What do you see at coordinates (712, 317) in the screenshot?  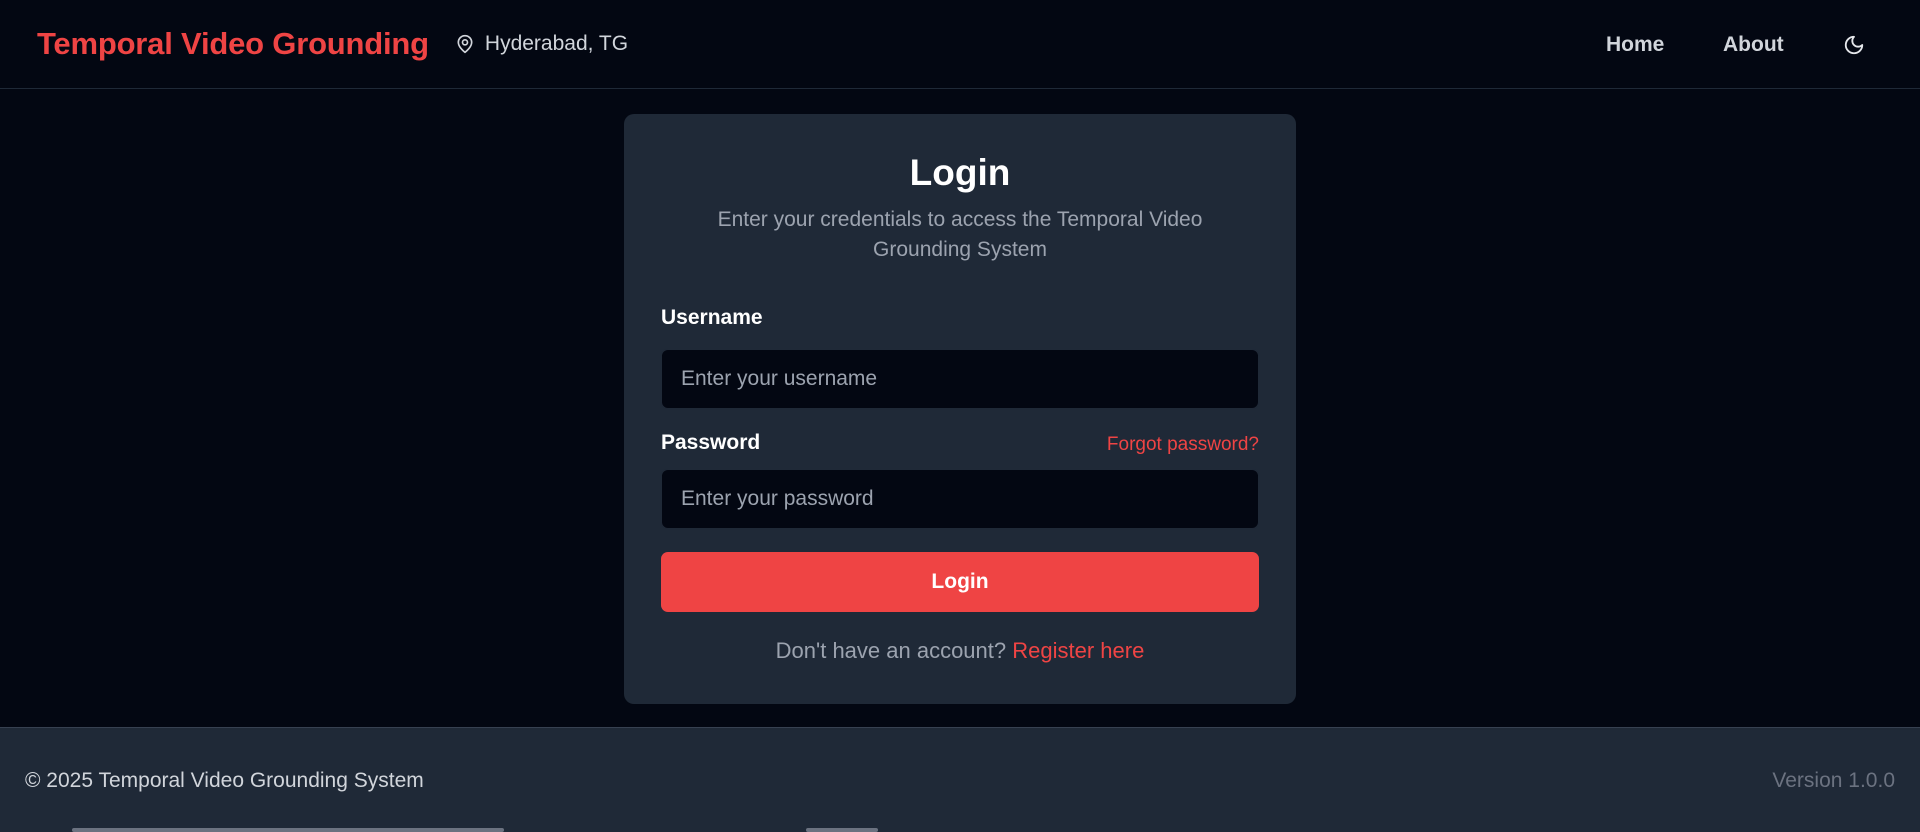 I see `username-label: Username` at bounding box center [712, 317].